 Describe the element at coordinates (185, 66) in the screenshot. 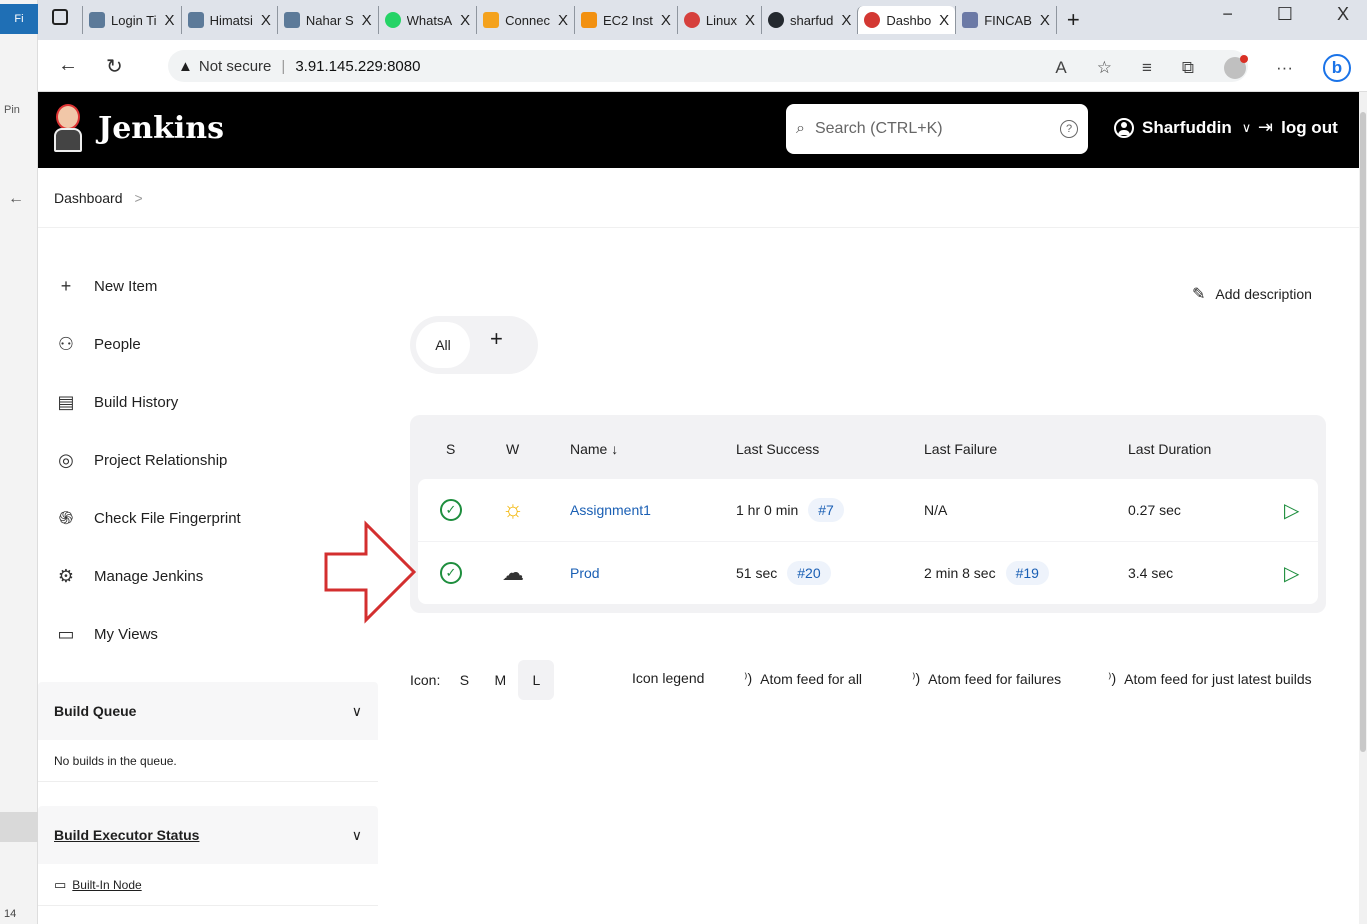

I see `warning-icon: ▲` at that location.